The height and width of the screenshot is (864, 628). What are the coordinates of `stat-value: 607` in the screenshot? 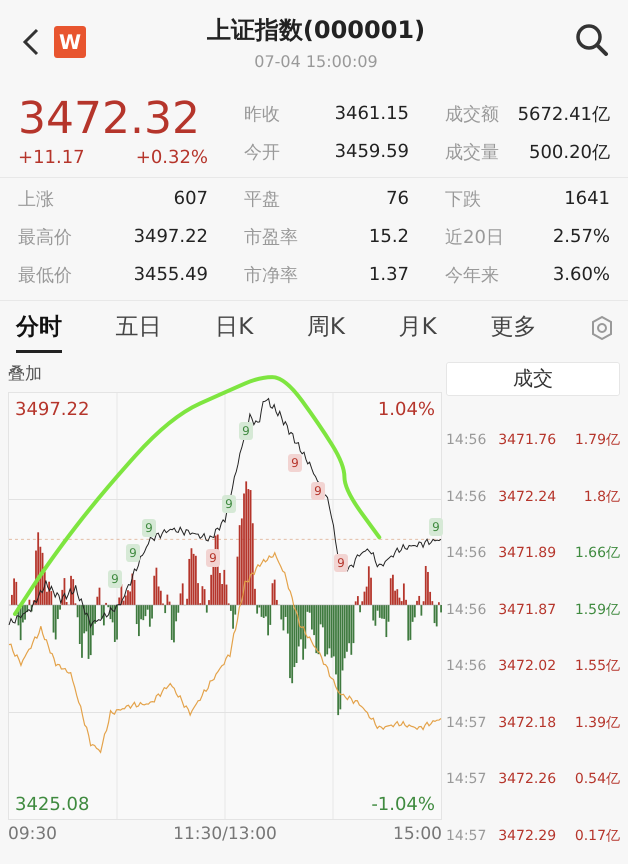 It's located at (191, 199).